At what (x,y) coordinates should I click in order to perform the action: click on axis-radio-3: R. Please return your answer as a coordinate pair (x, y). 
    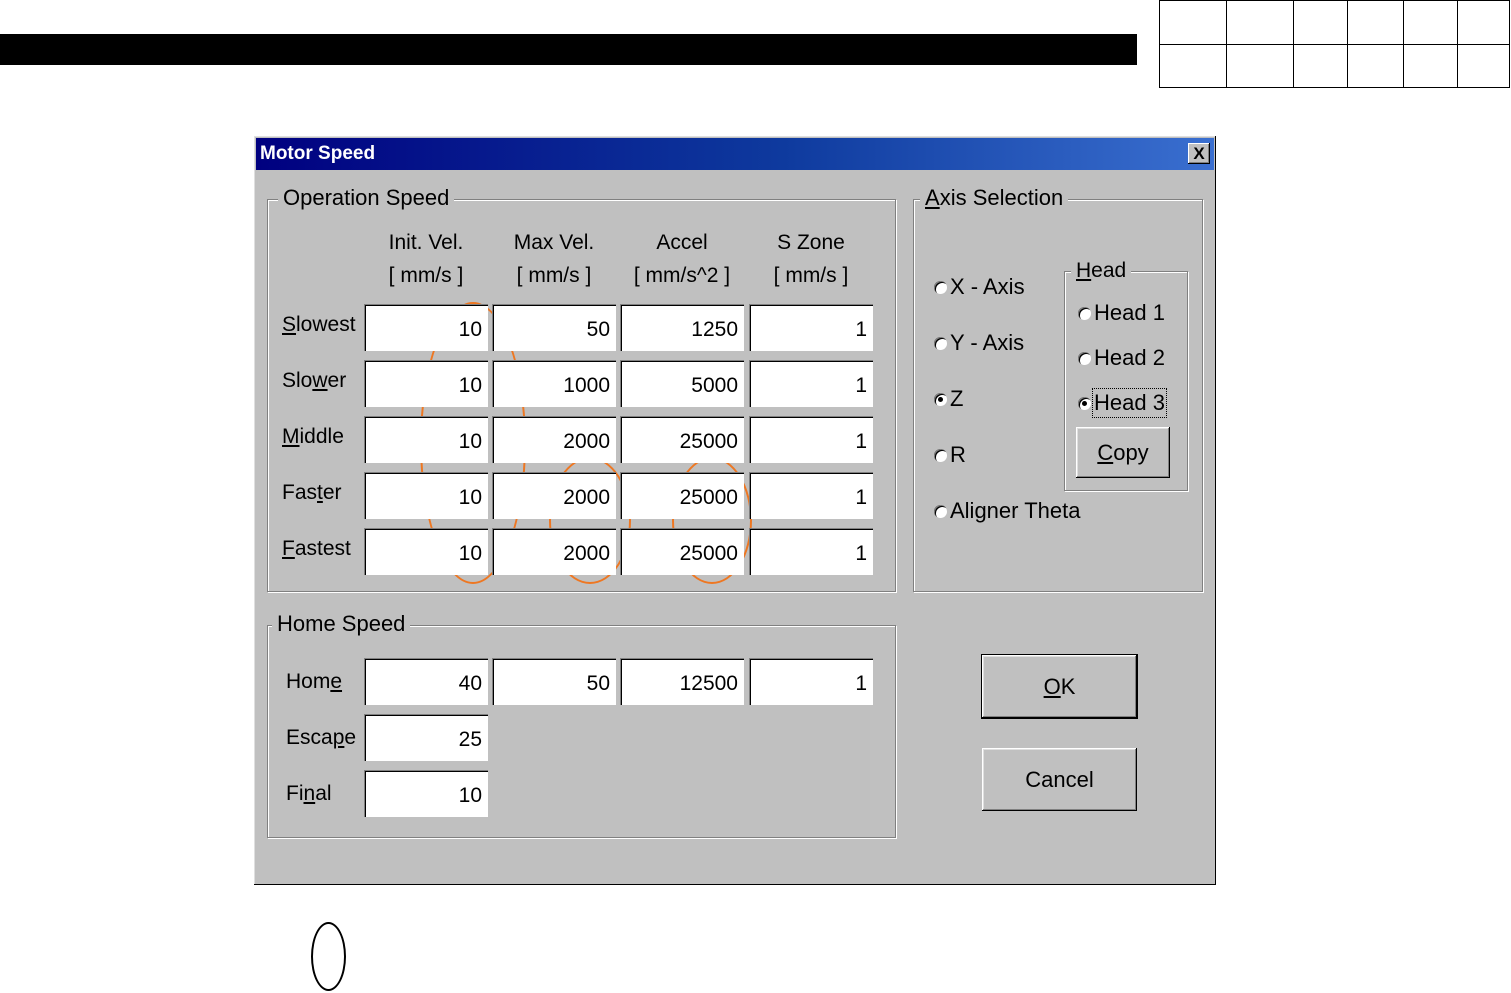
    Looking at the image, I should click on (950, 455).